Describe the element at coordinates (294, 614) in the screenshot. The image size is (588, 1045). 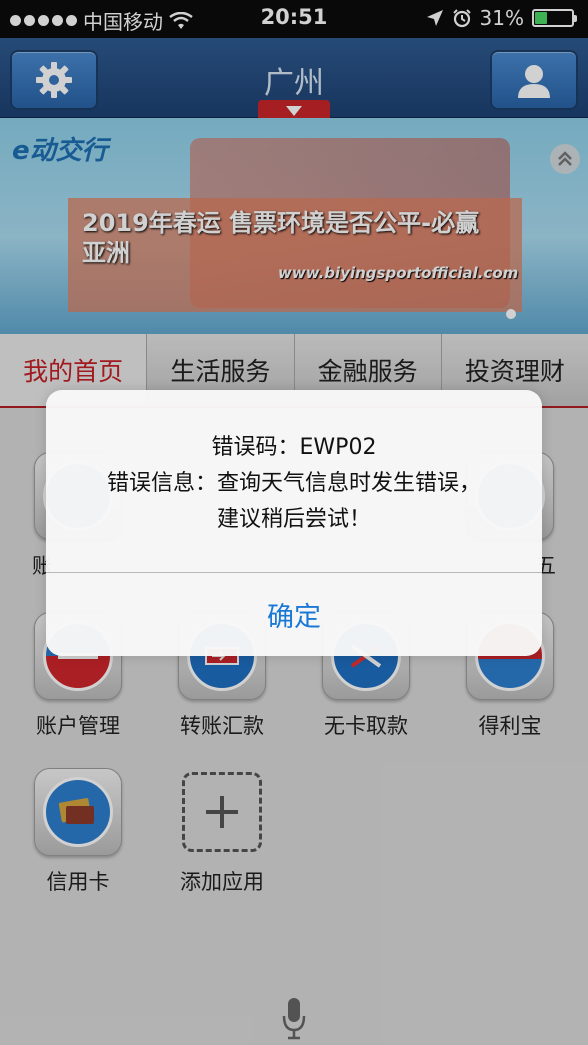
I see `confirm-button: 确定` at that location.